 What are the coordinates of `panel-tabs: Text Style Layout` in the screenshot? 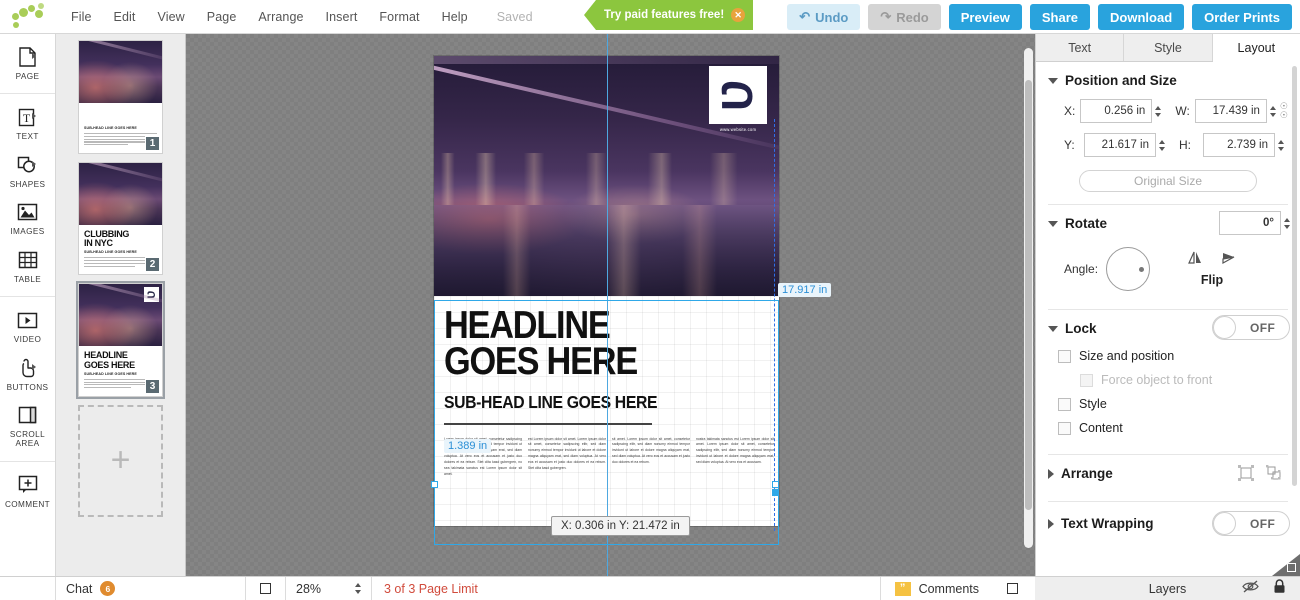 It's located at (1168, 48).